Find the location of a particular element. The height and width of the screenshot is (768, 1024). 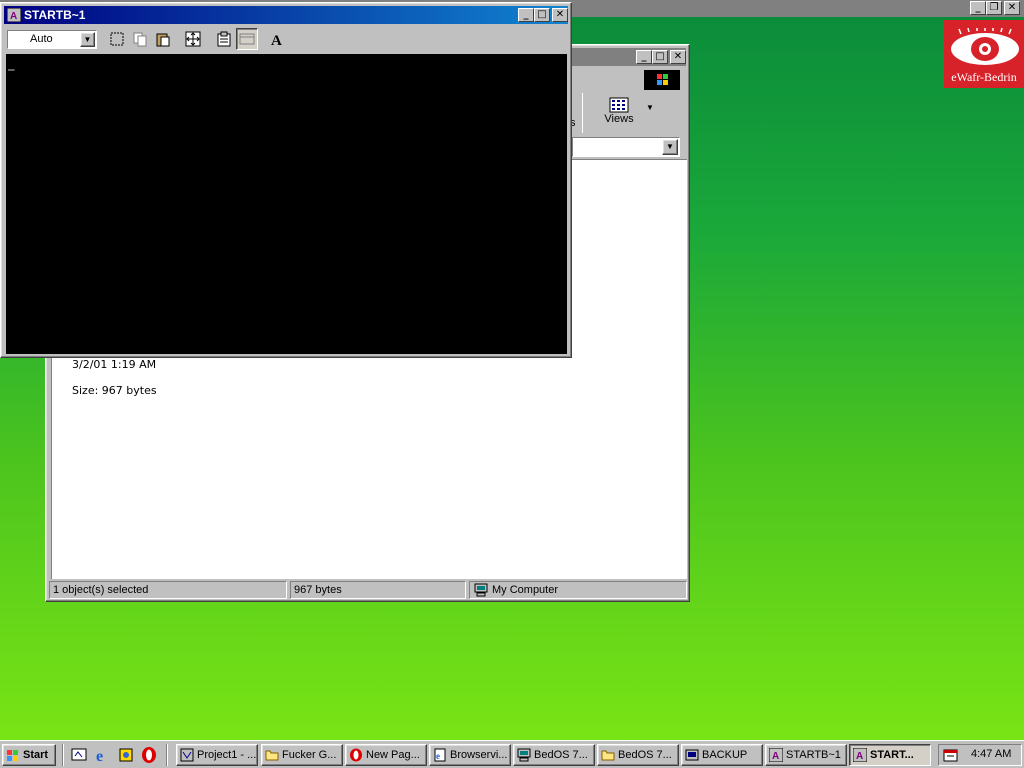

console-title: STARTB~1 is located at coordinates (55, 15).